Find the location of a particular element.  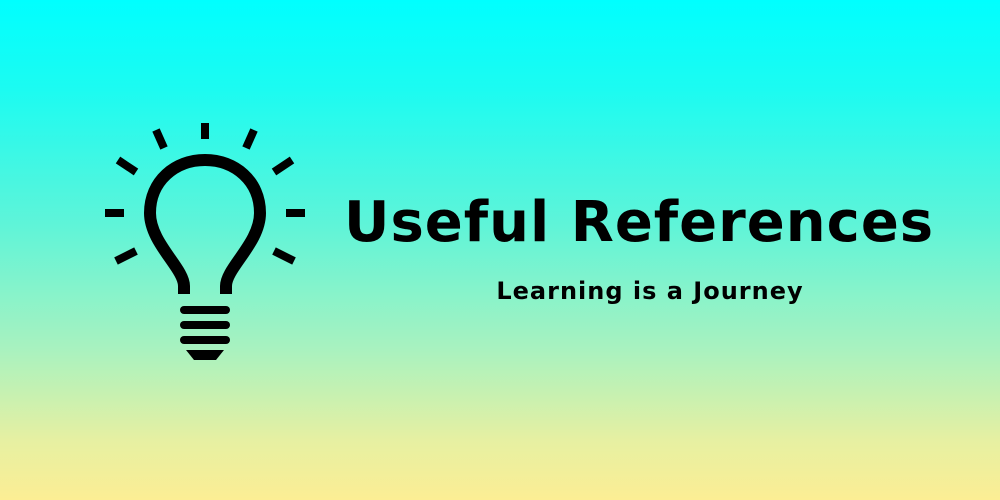

bulb-base-tip is located at coordinates (205, 355).